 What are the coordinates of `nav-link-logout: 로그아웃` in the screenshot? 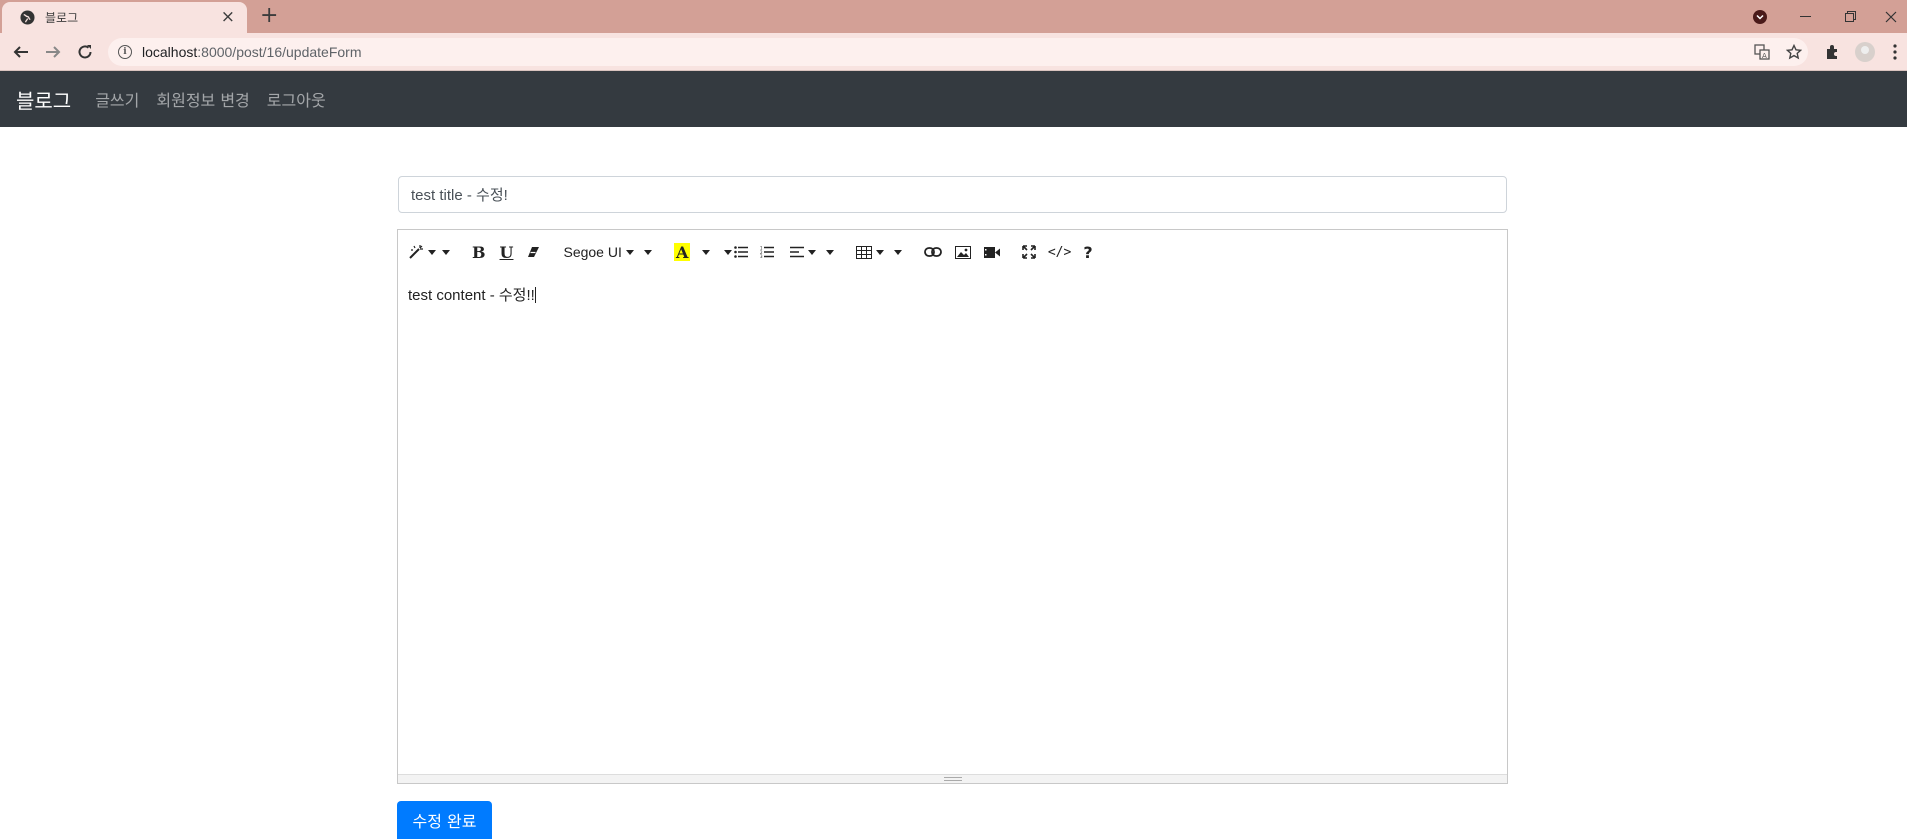 It's located at (296, 99).